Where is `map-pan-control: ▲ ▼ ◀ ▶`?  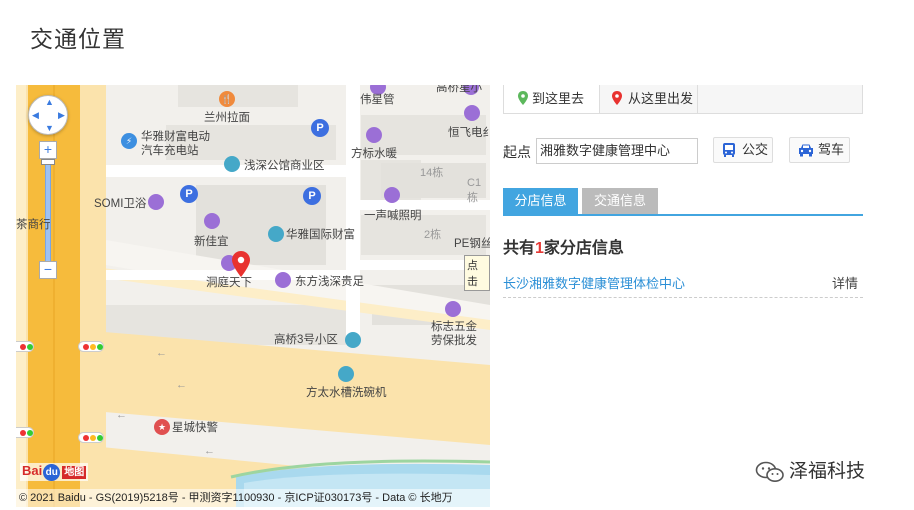
map-pan-control: ▲ ▼ ◀ ▶ is located at coordinates (48, 115).